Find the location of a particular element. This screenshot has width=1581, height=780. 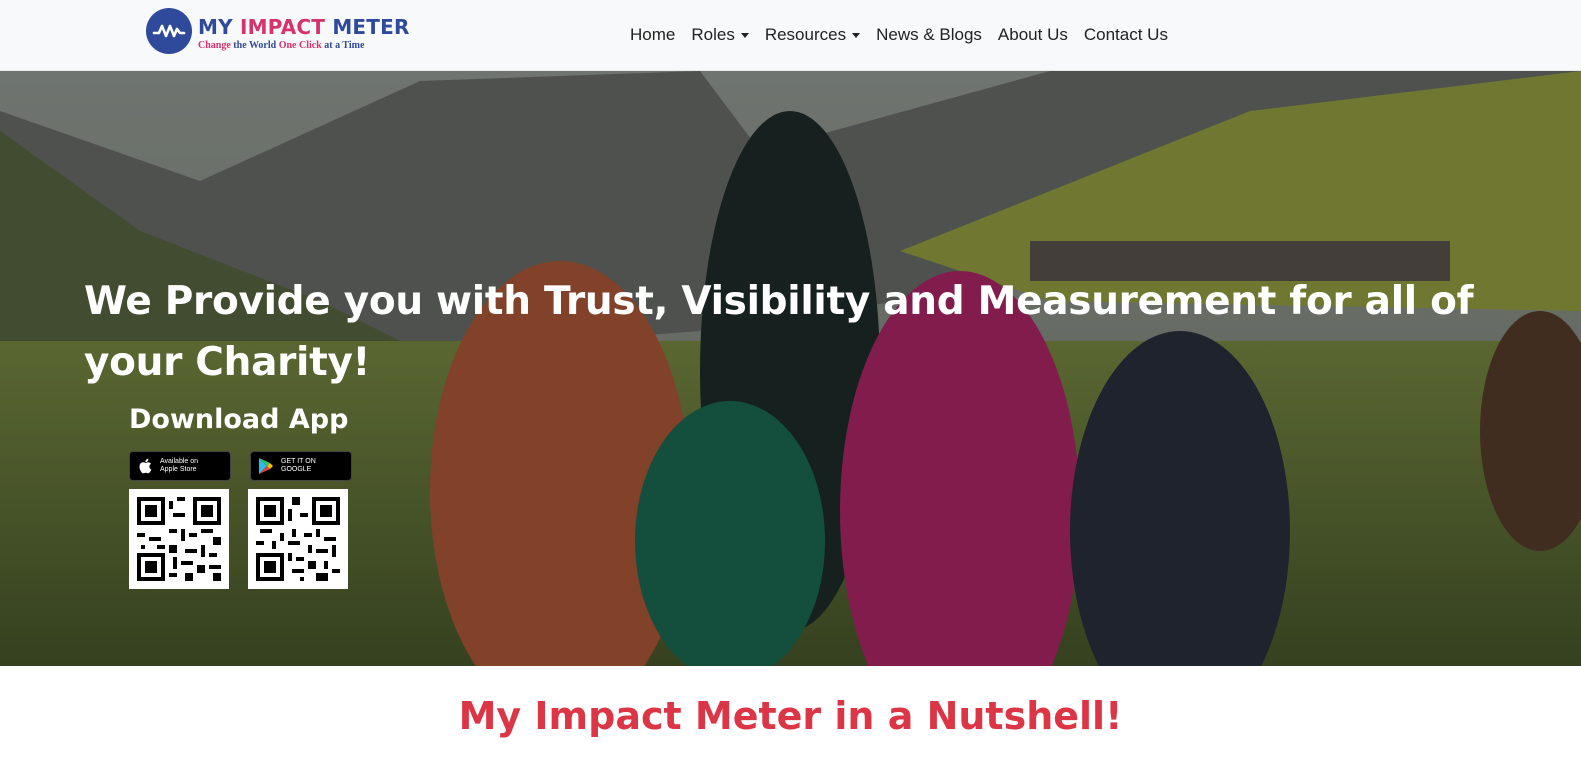

apple-badge-line1: Available on is located at coordinates (179, 461).